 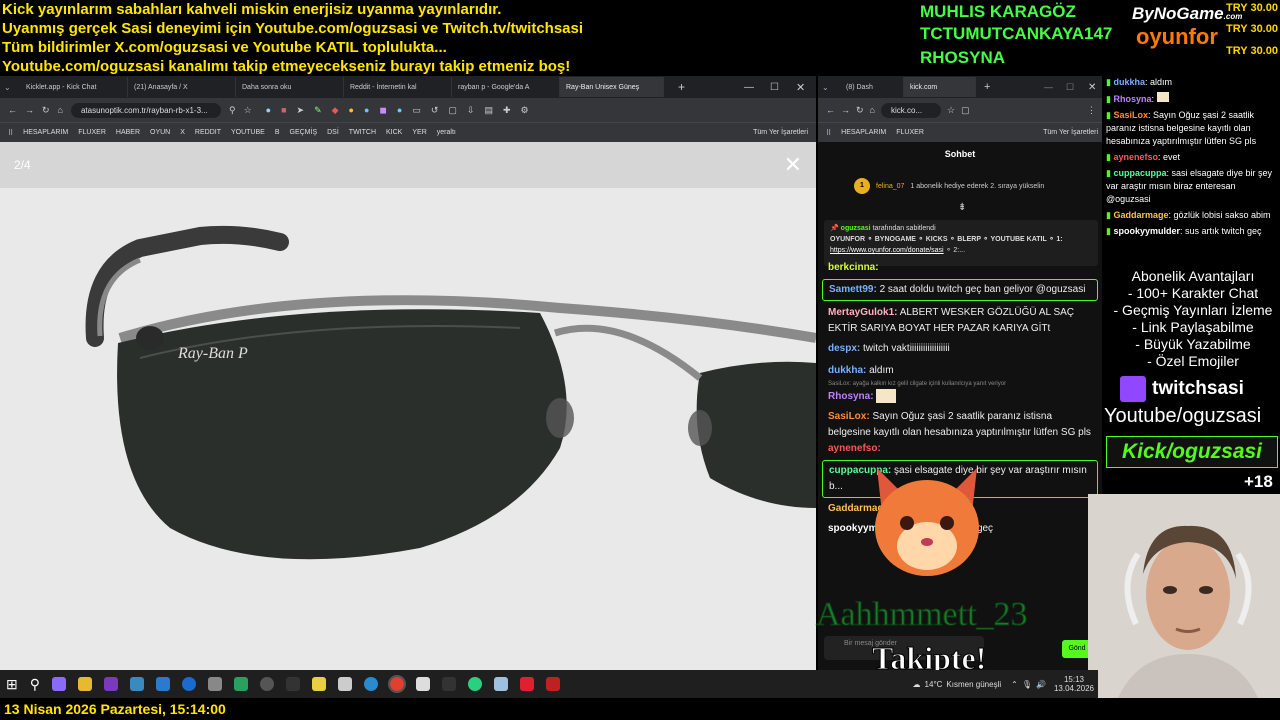 What do you see at coordinates (960, 154) in the screenshot?
I see `chat-header: Sohbet` at bounding box center [960, 154].